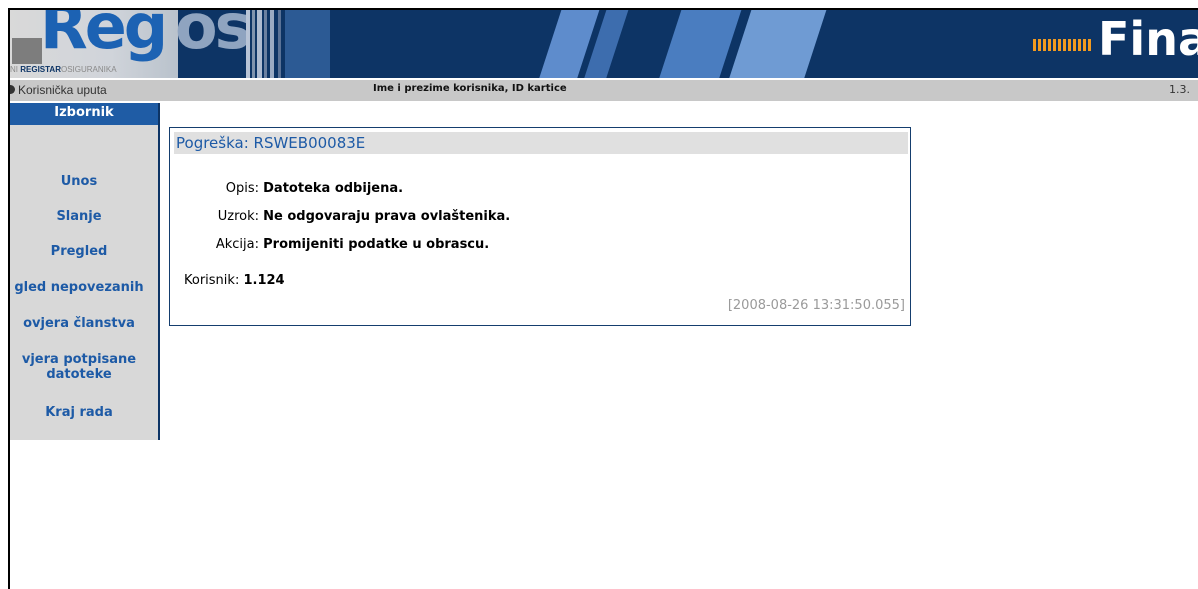 This screenshot has width=1198, height=589. Describe the element at coordinates (27, 51) in the screenshot. I see `logo-square-icon` at that location.